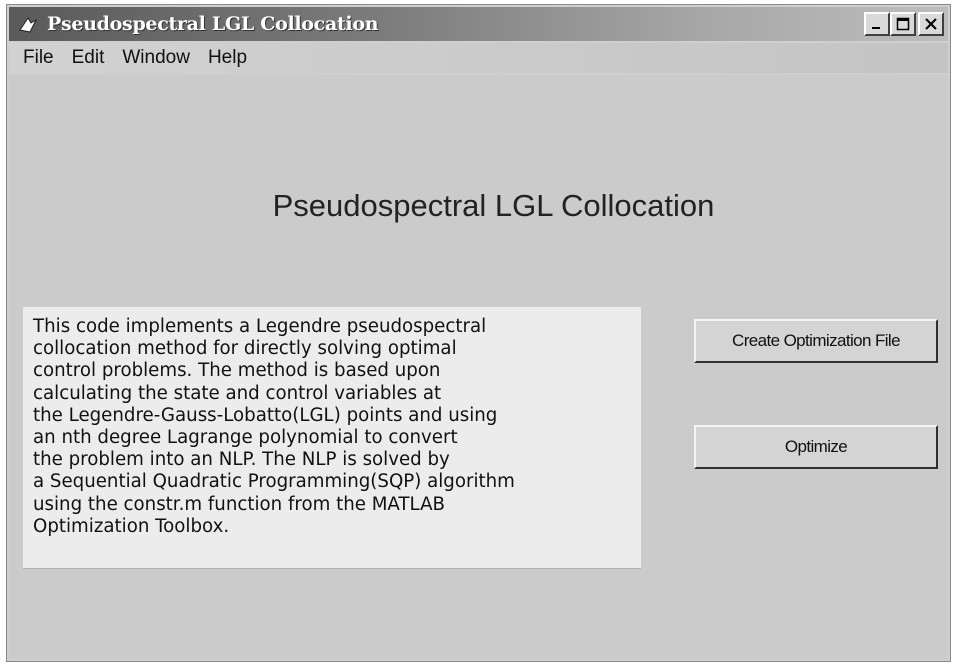 This screenshot has width=959, height=668. I want to click on window-controls, so click(904, 24).